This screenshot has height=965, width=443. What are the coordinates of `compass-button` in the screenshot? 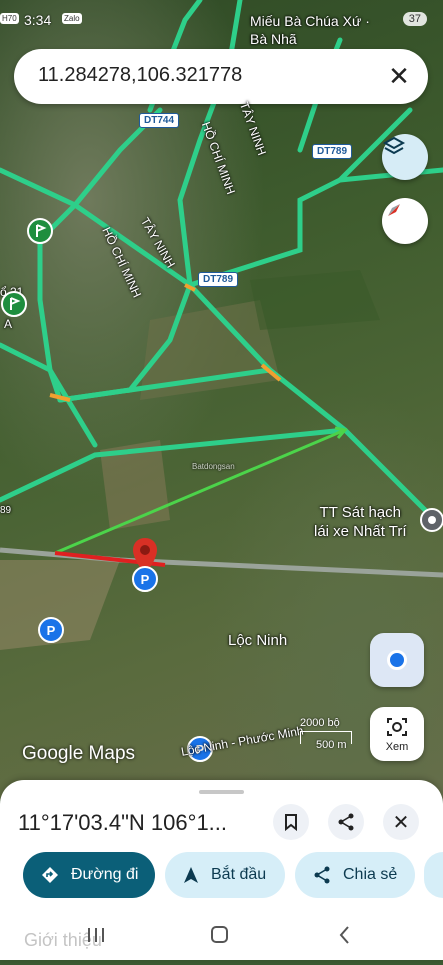 It's located at (405, 221).